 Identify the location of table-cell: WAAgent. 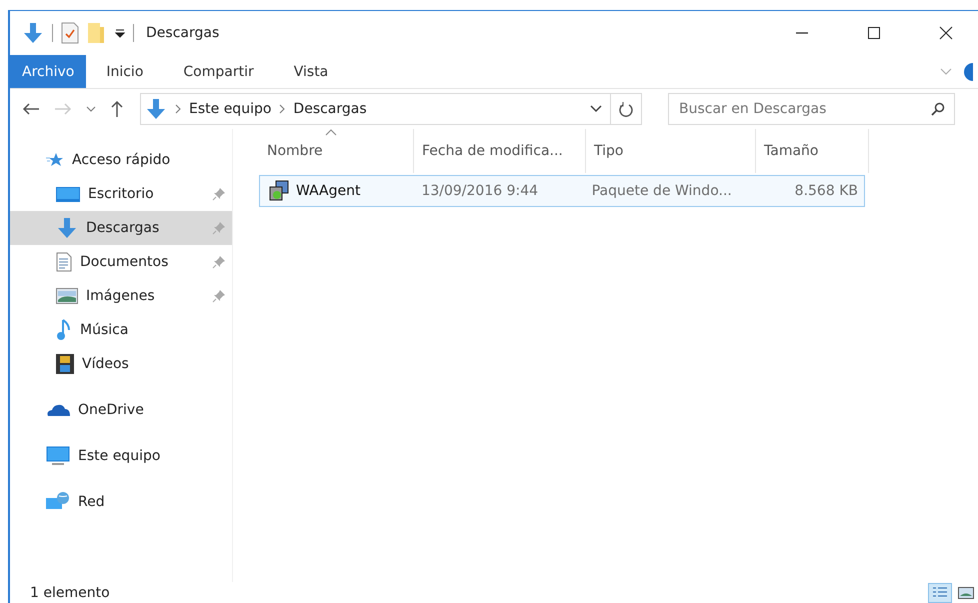
(328, 191).